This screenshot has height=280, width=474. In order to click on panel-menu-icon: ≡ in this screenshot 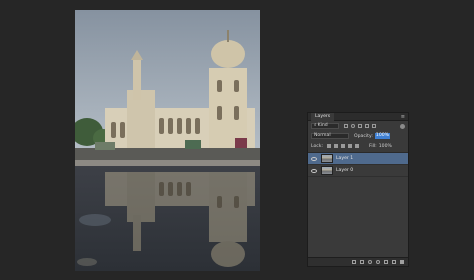, I will do `click(403, 117)`.